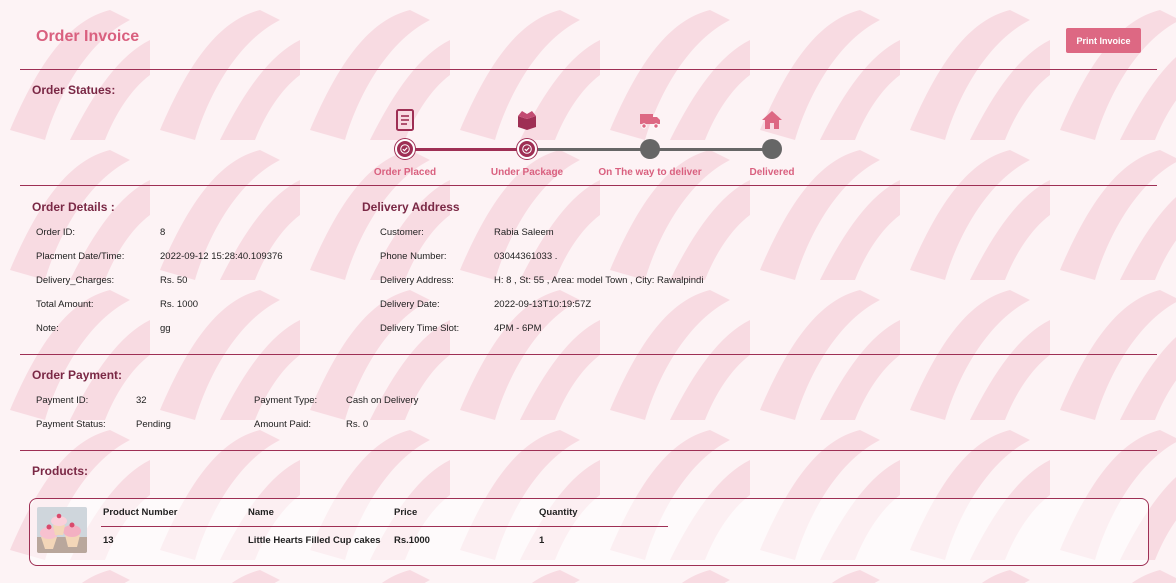  What do you see at coordinates (650, 121) in the screenshot?
I see `truck-icon` at bounding box center [650, 121].